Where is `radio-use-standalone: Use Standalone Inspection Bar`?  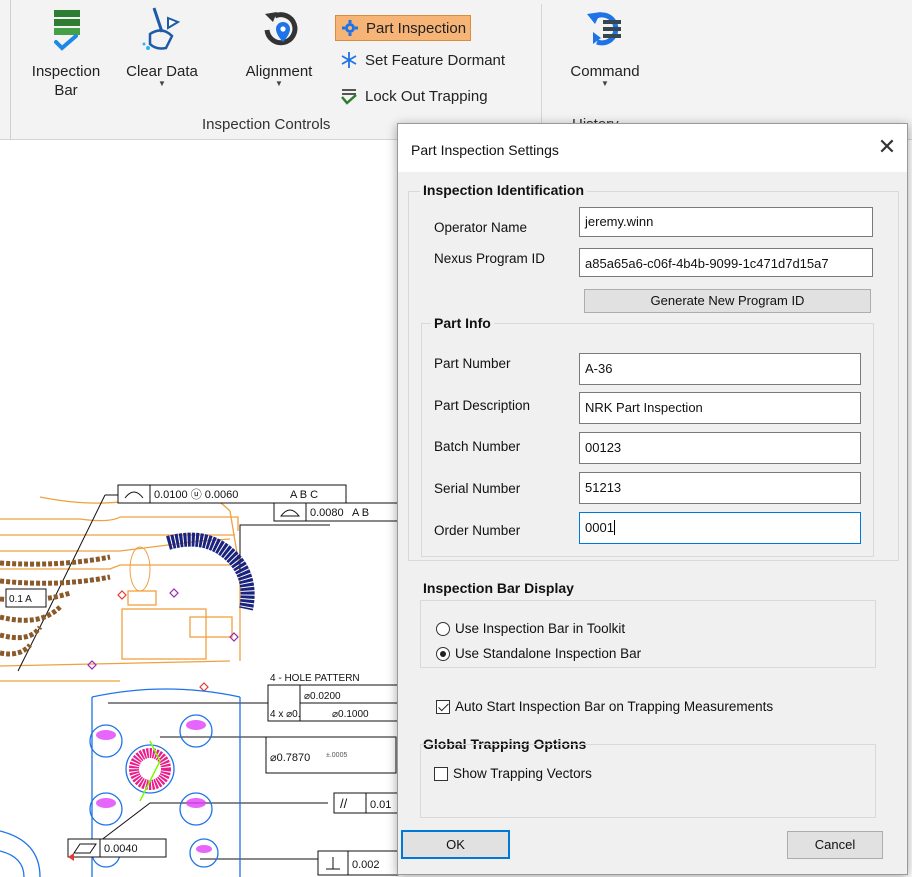
radio-use-standalone: Use Standalone Inspection Bar is located at coordinates (538, 653).